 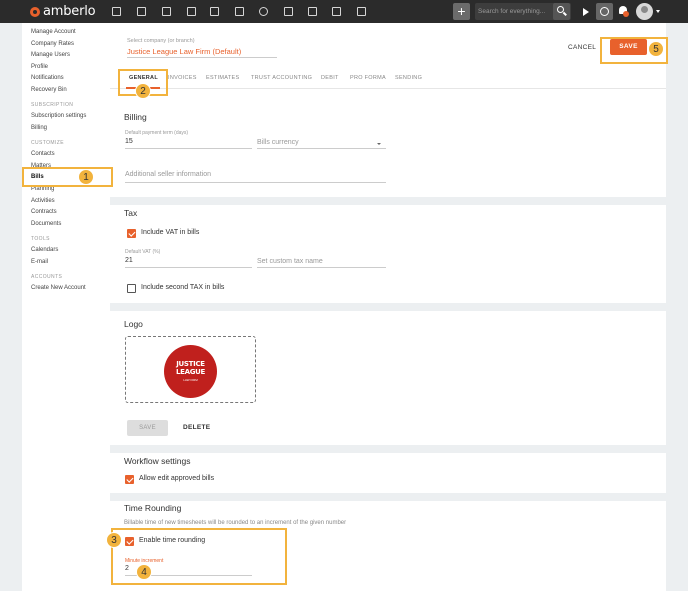 I want to click on search-icon, so click(x=560, y=9).